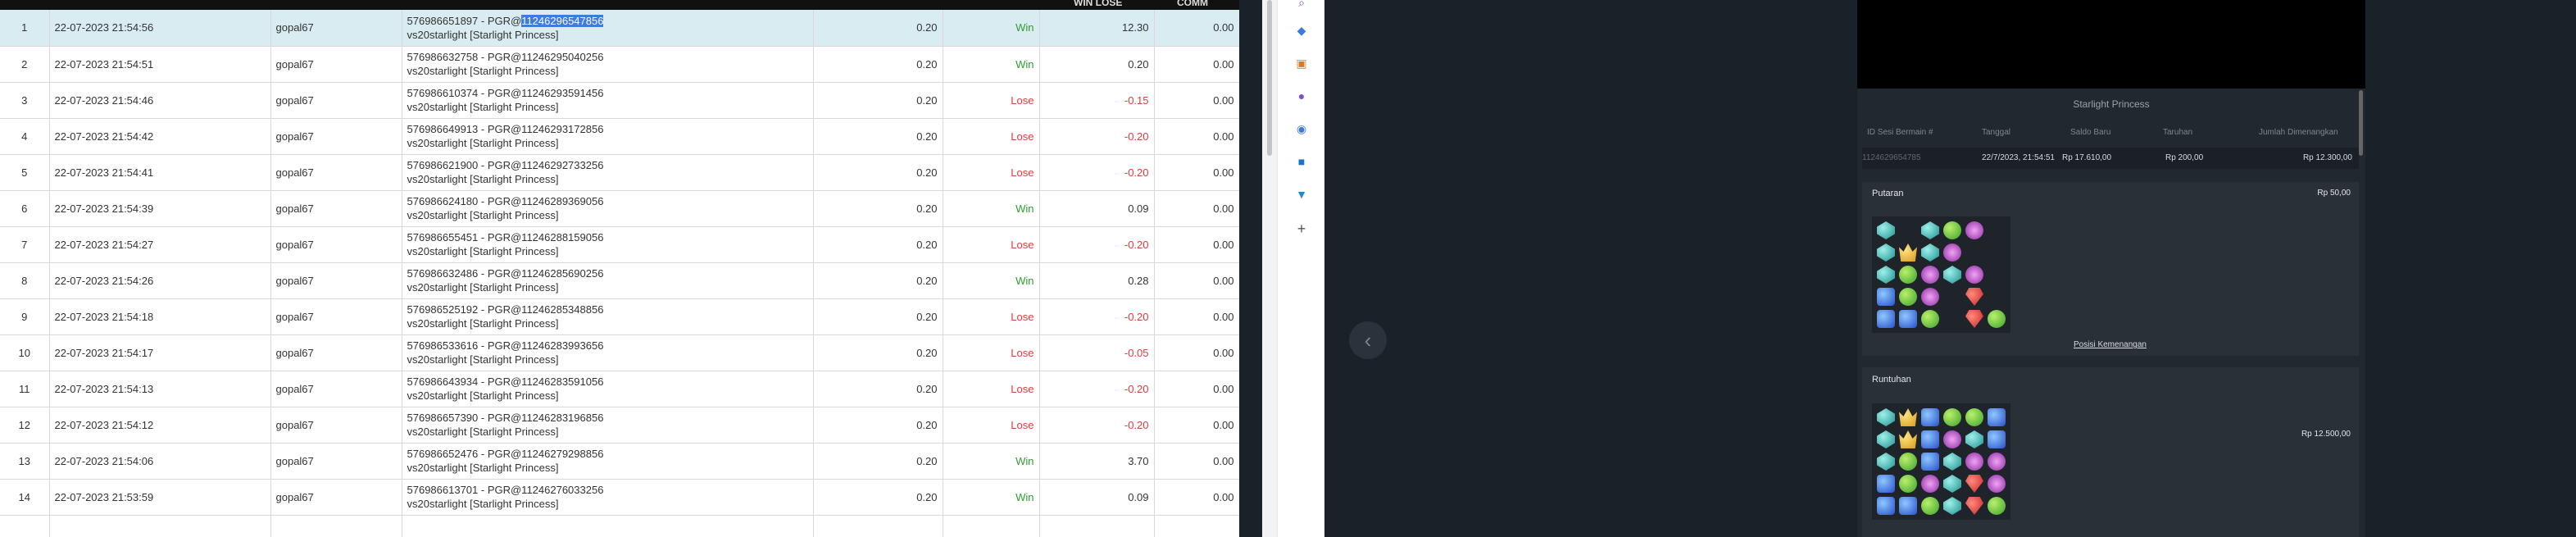  What do you see at coordinates (2110, 345) in the screenshot?
I see `winning-positions-link: Posisi Kemenangan` at bounding box center [2110, 345].